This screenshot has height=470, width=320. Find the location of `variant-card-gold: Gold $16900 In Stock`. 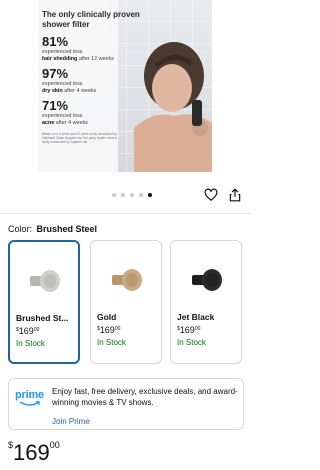

variant-card-gold: Gold $16900 In Stock is located at coordinates (126, 302).